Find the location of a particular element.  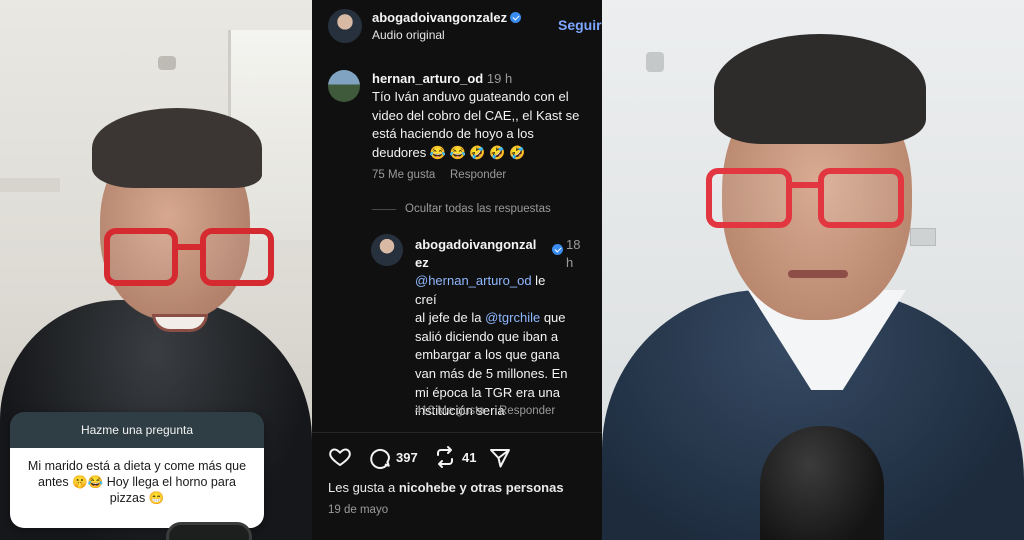

comment-line: deudores 😂 😂 🤣 🤣 🤣 is located at coordinates (449, 152).